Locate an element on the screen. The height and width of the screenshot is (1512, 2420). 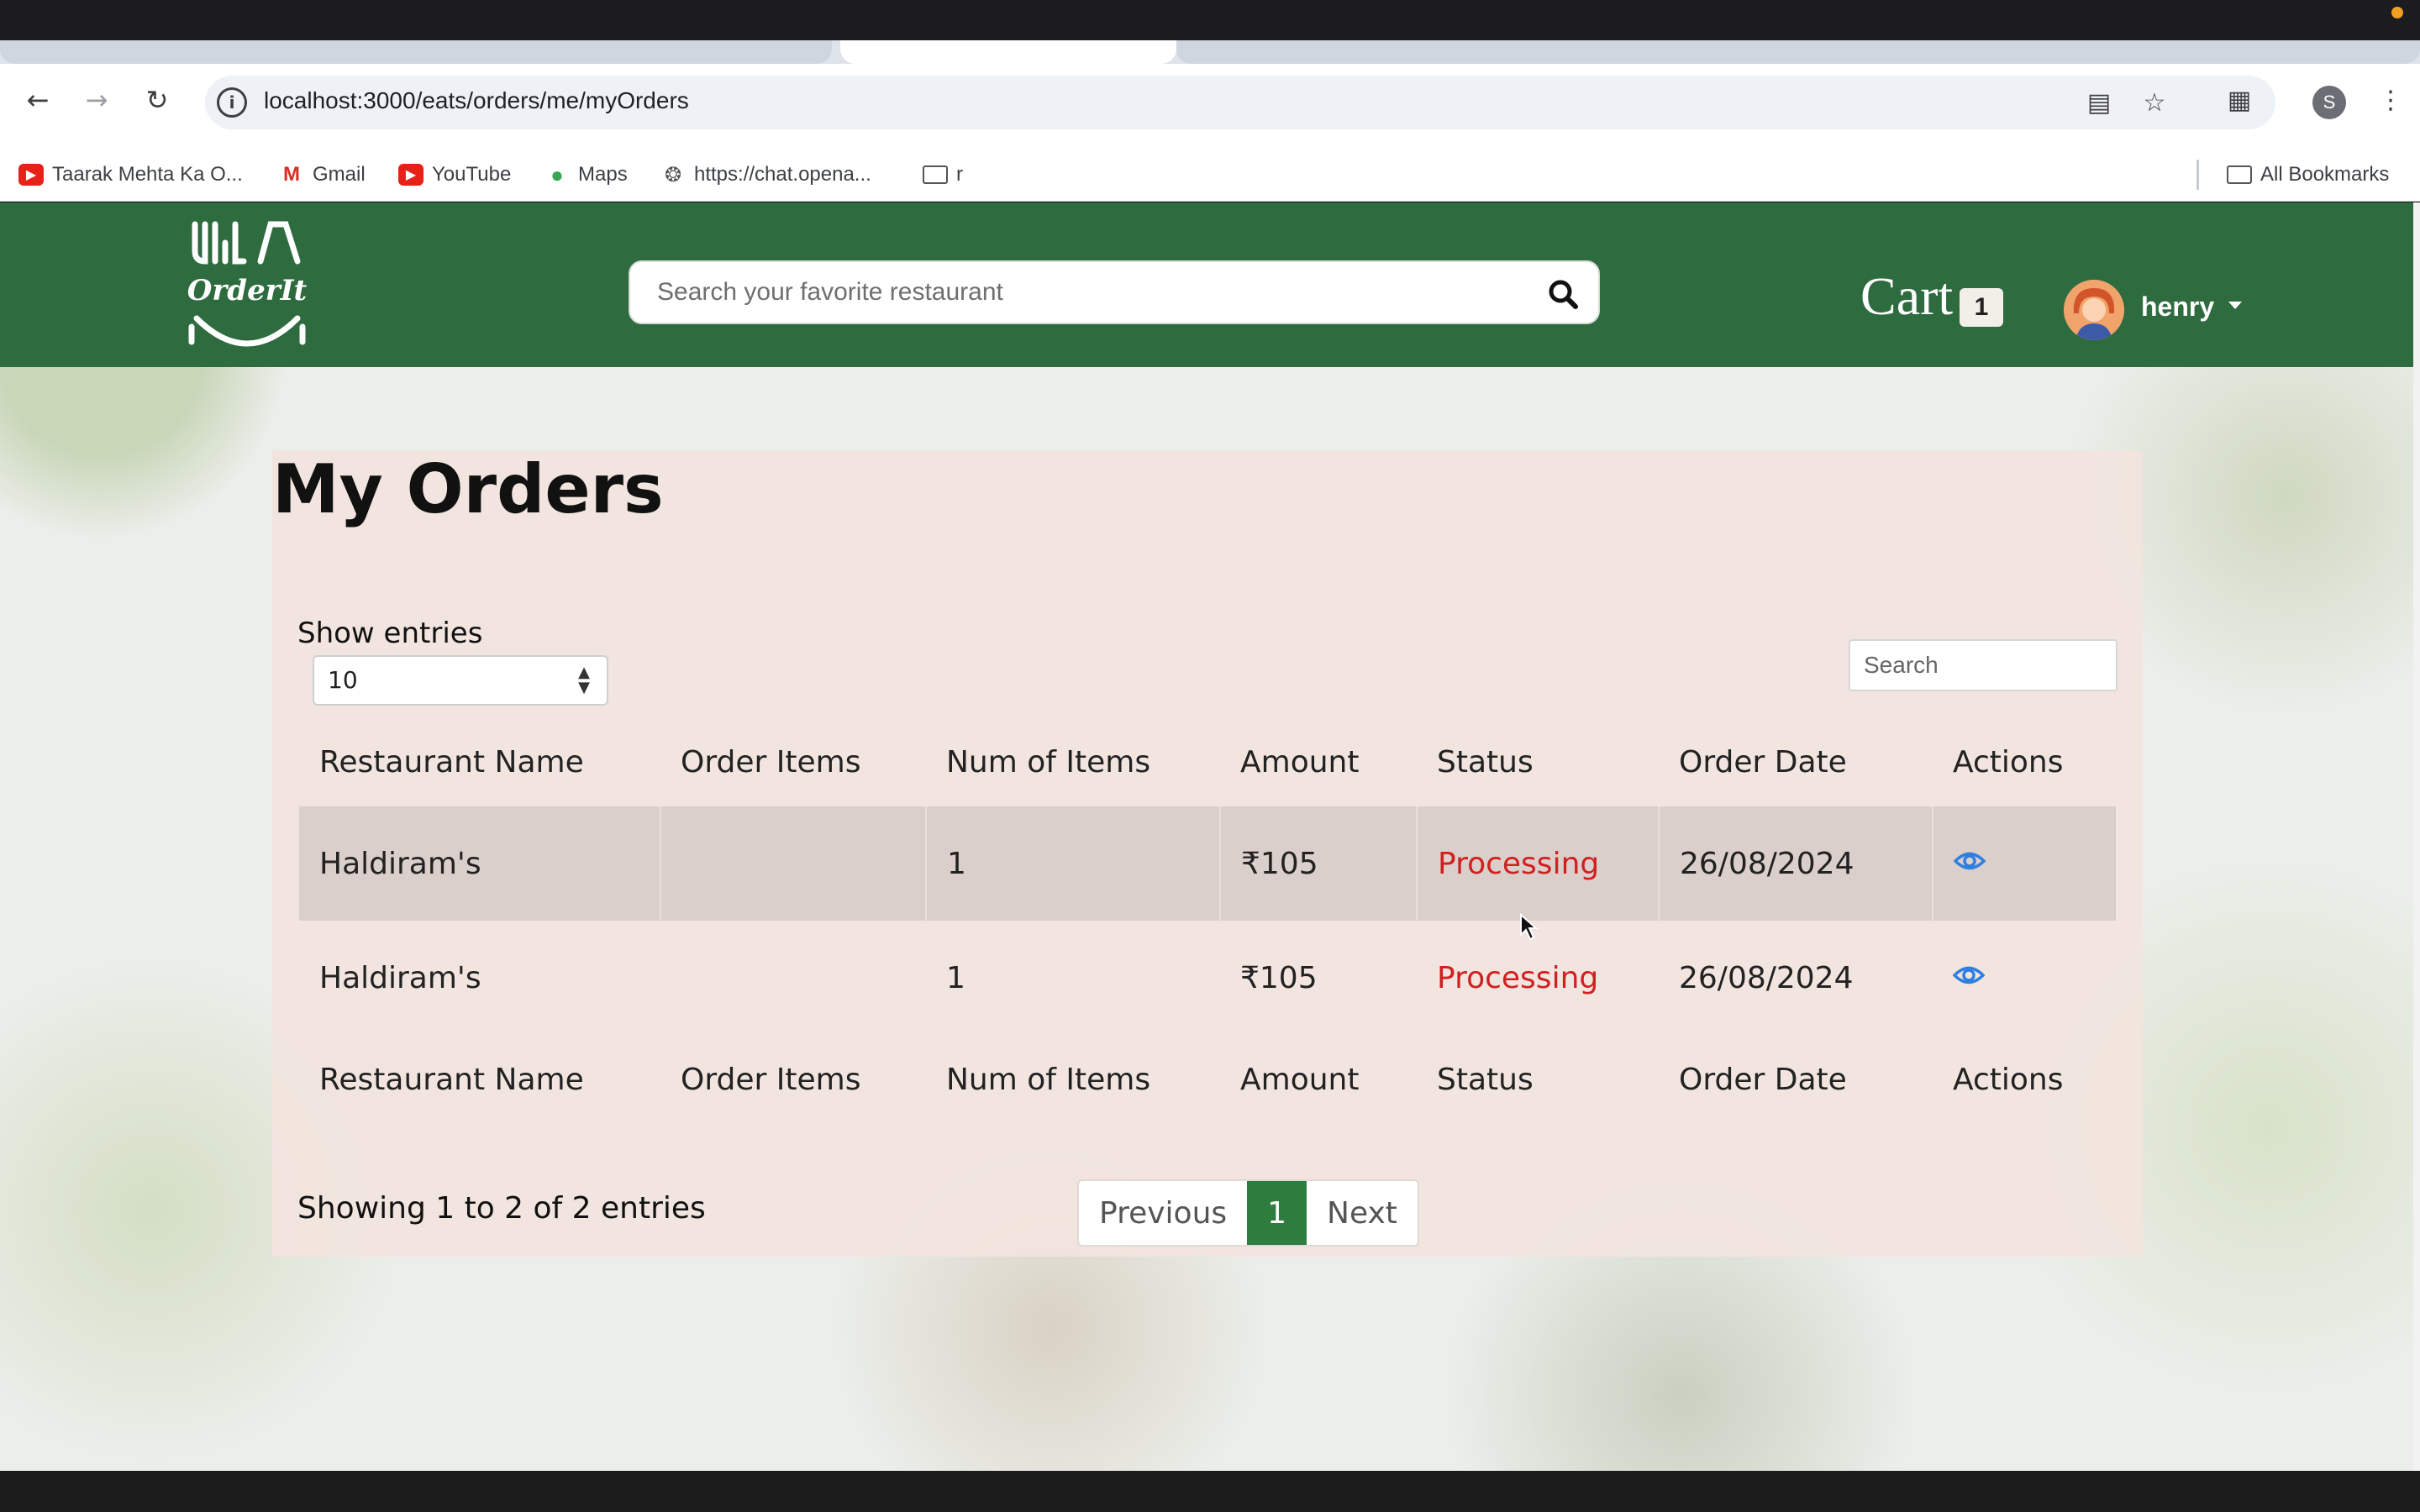
svg-text: OrderIt is located at coordinates (248, 290).